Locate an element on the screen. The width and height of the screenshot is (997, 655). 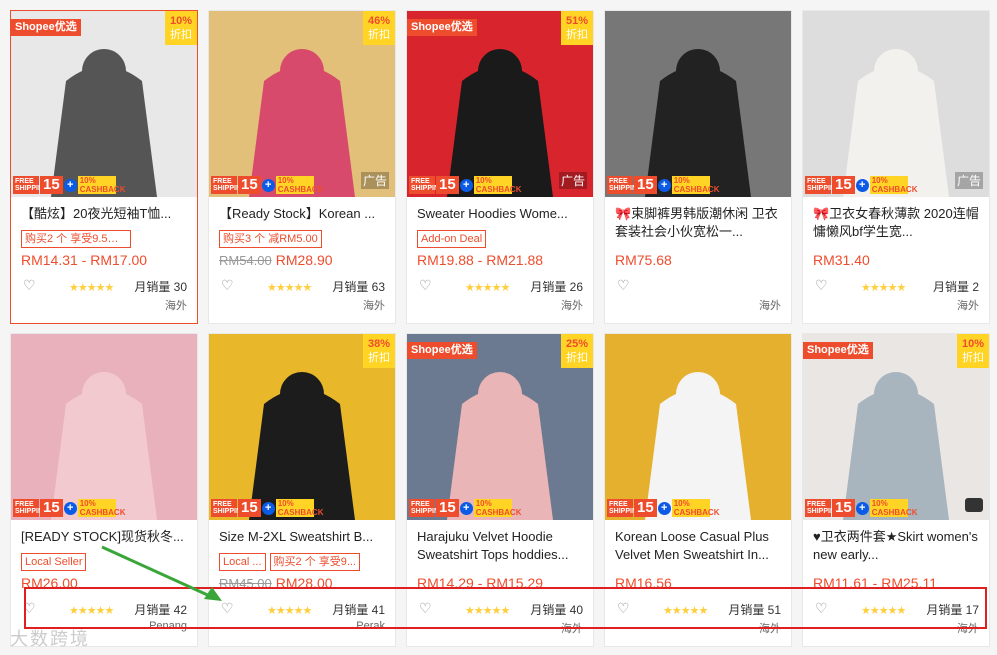
price: RM75.68 is located at coordinates (643, 260).